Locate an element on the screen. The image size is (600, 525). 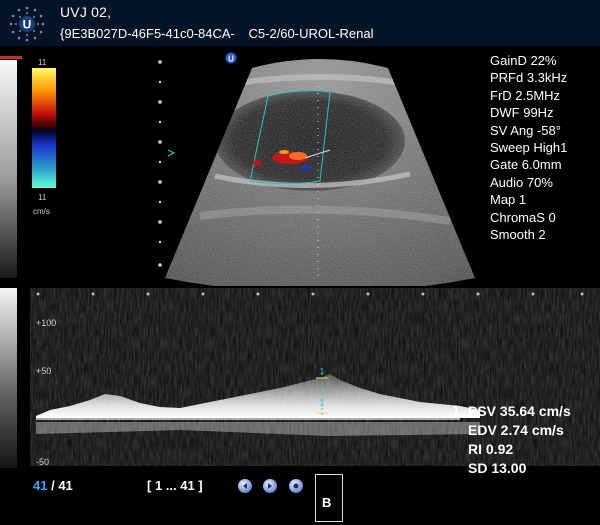
focus-marker-icon is located at coordinates (171, 153).